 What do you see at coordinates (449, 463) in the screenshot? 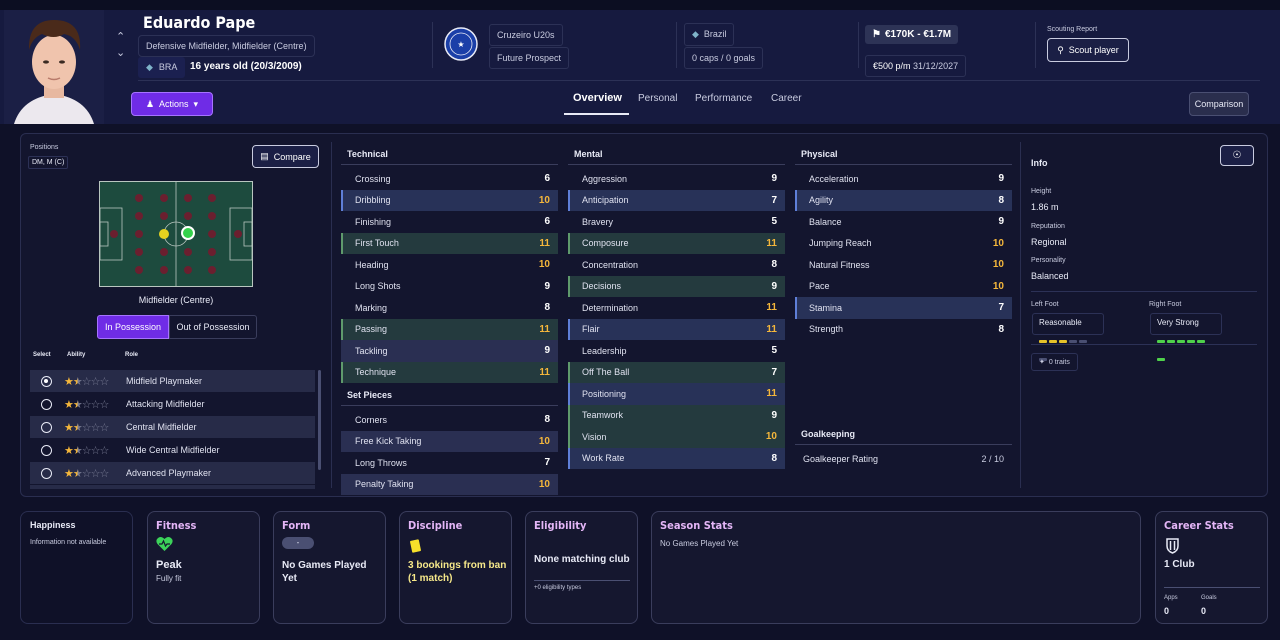
I see `set-piece-attribute-row: Long Throws 7` at bounding box center [449, 463].